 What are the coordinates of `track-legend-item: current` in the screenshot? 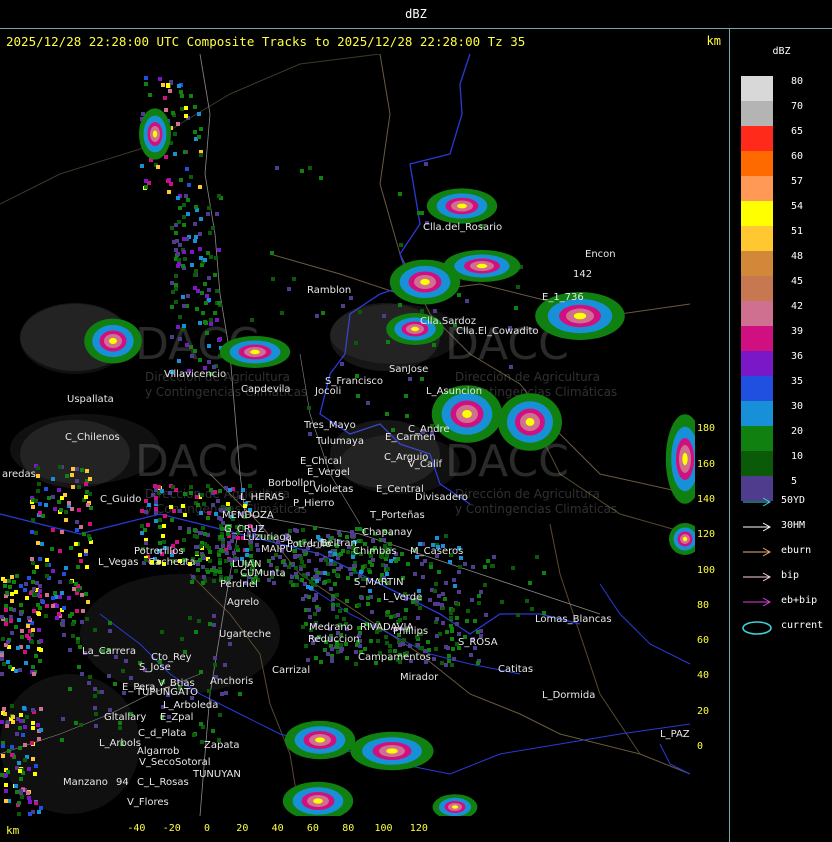 It's located at (786, 627).